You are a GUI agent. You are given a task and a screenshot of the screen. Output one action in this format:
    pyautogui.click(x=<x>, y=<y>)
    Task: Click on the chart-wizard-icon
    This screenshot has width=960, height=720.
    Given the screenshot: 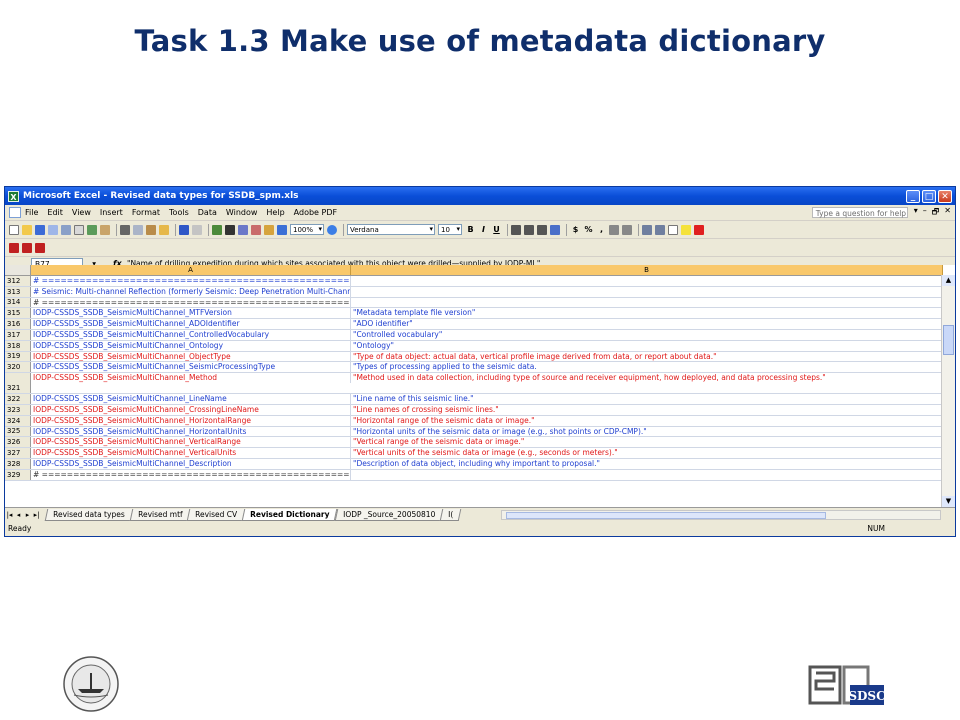 What is the action you would take?
    pyautogui.click(x=269, y=229)
    